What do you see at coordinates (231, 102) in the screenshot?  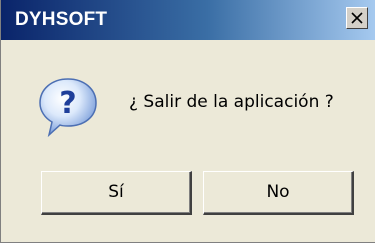 I see `dialog-message: ¿ Salir de la aplicación ?` at bounding box center [231, 102].